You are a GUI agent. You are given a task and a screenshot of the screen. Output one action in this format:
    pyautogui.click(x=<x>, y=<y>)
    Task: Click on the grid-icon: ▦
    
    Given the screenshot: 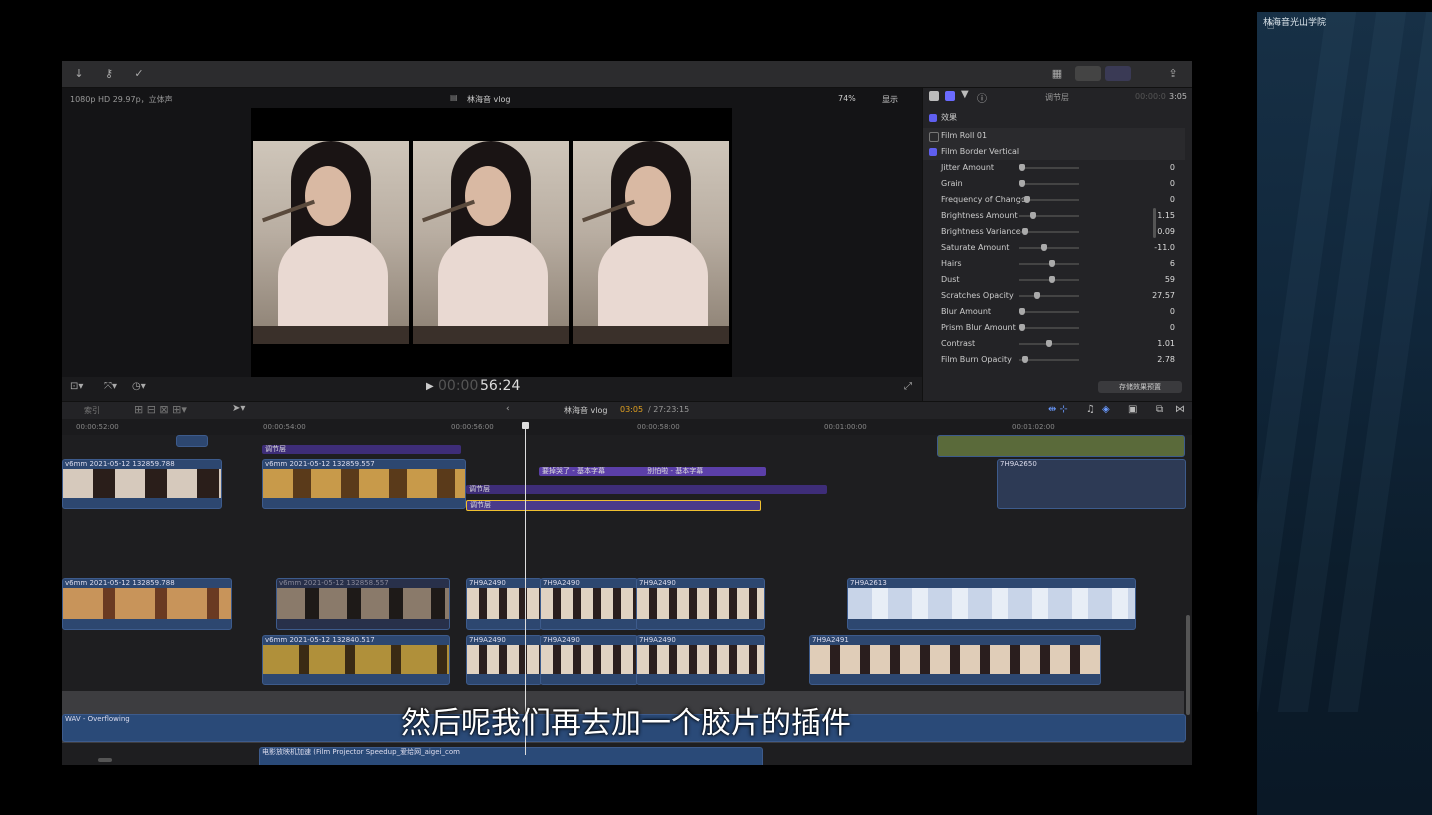 What is the action you would take?
    pyautogui.click(x=1057, y=74)
    